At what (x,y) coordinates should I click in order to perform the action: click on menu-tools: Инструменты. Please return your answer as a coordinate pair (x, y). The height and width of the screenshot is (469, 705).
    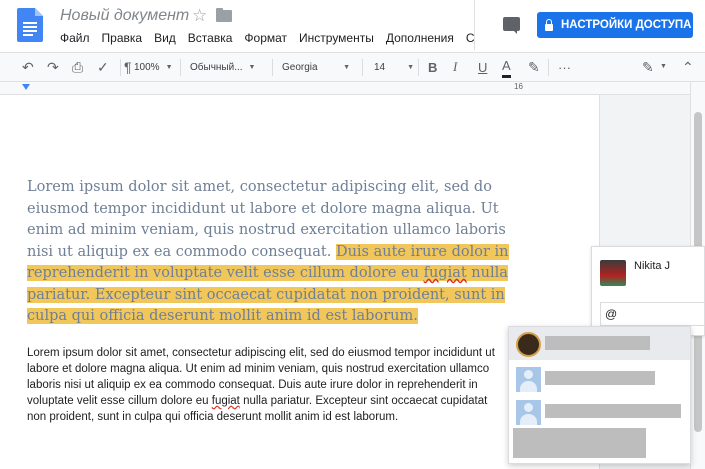
    Looking at the image, I should click on (336, 38).